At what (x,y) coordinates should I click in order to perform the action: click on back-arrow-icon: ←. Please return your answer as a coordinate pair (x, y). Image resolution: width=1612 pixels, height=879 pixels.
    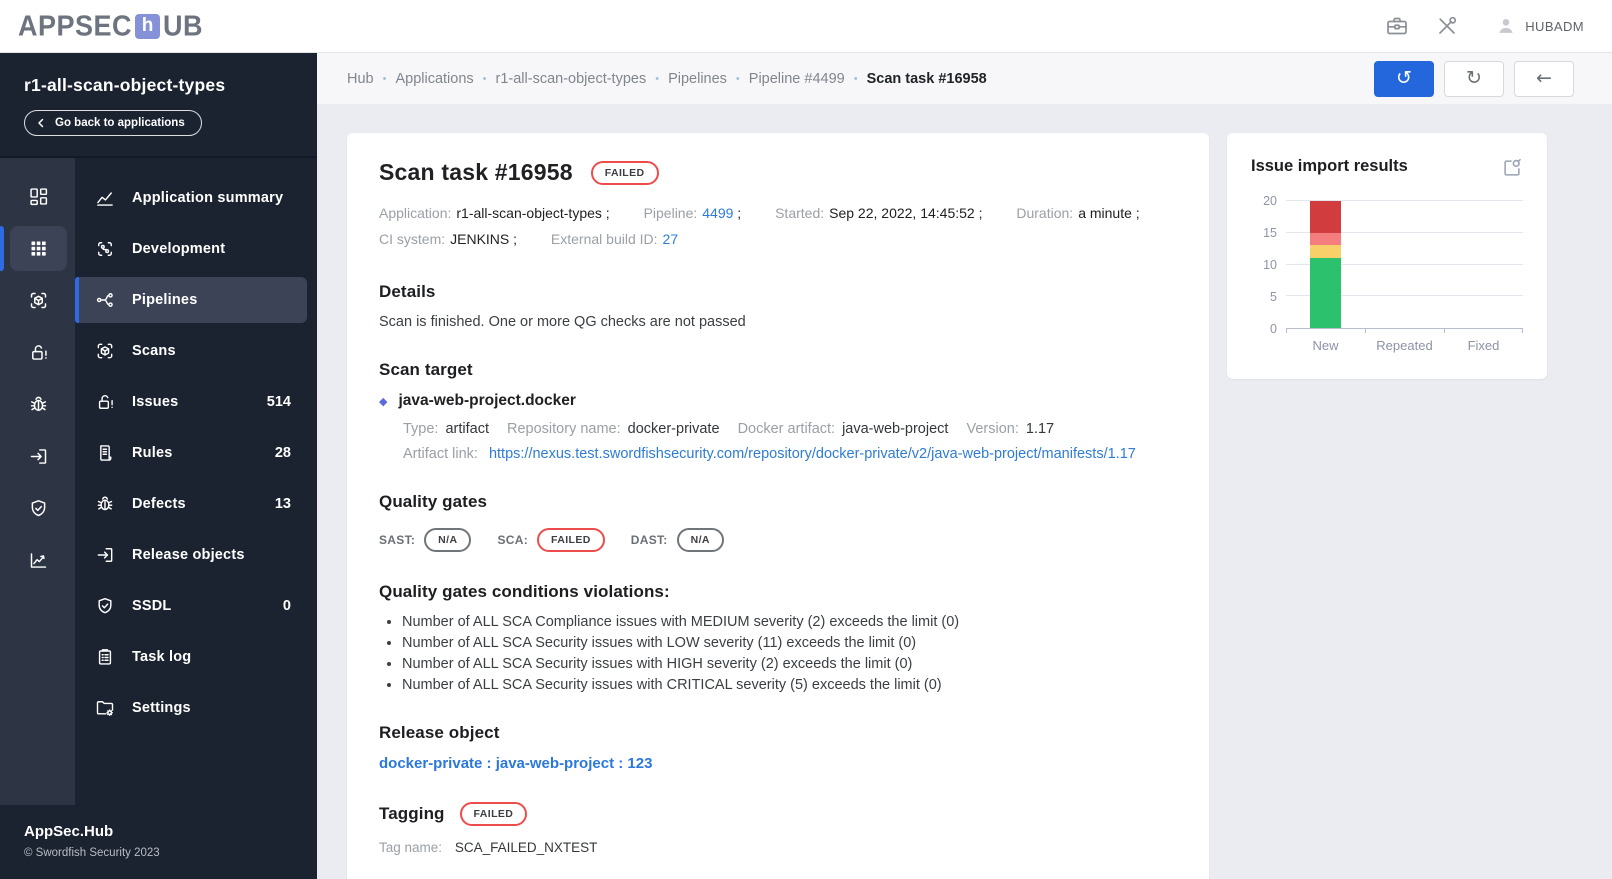
    Looking at the image, I should click on (1544, 78).